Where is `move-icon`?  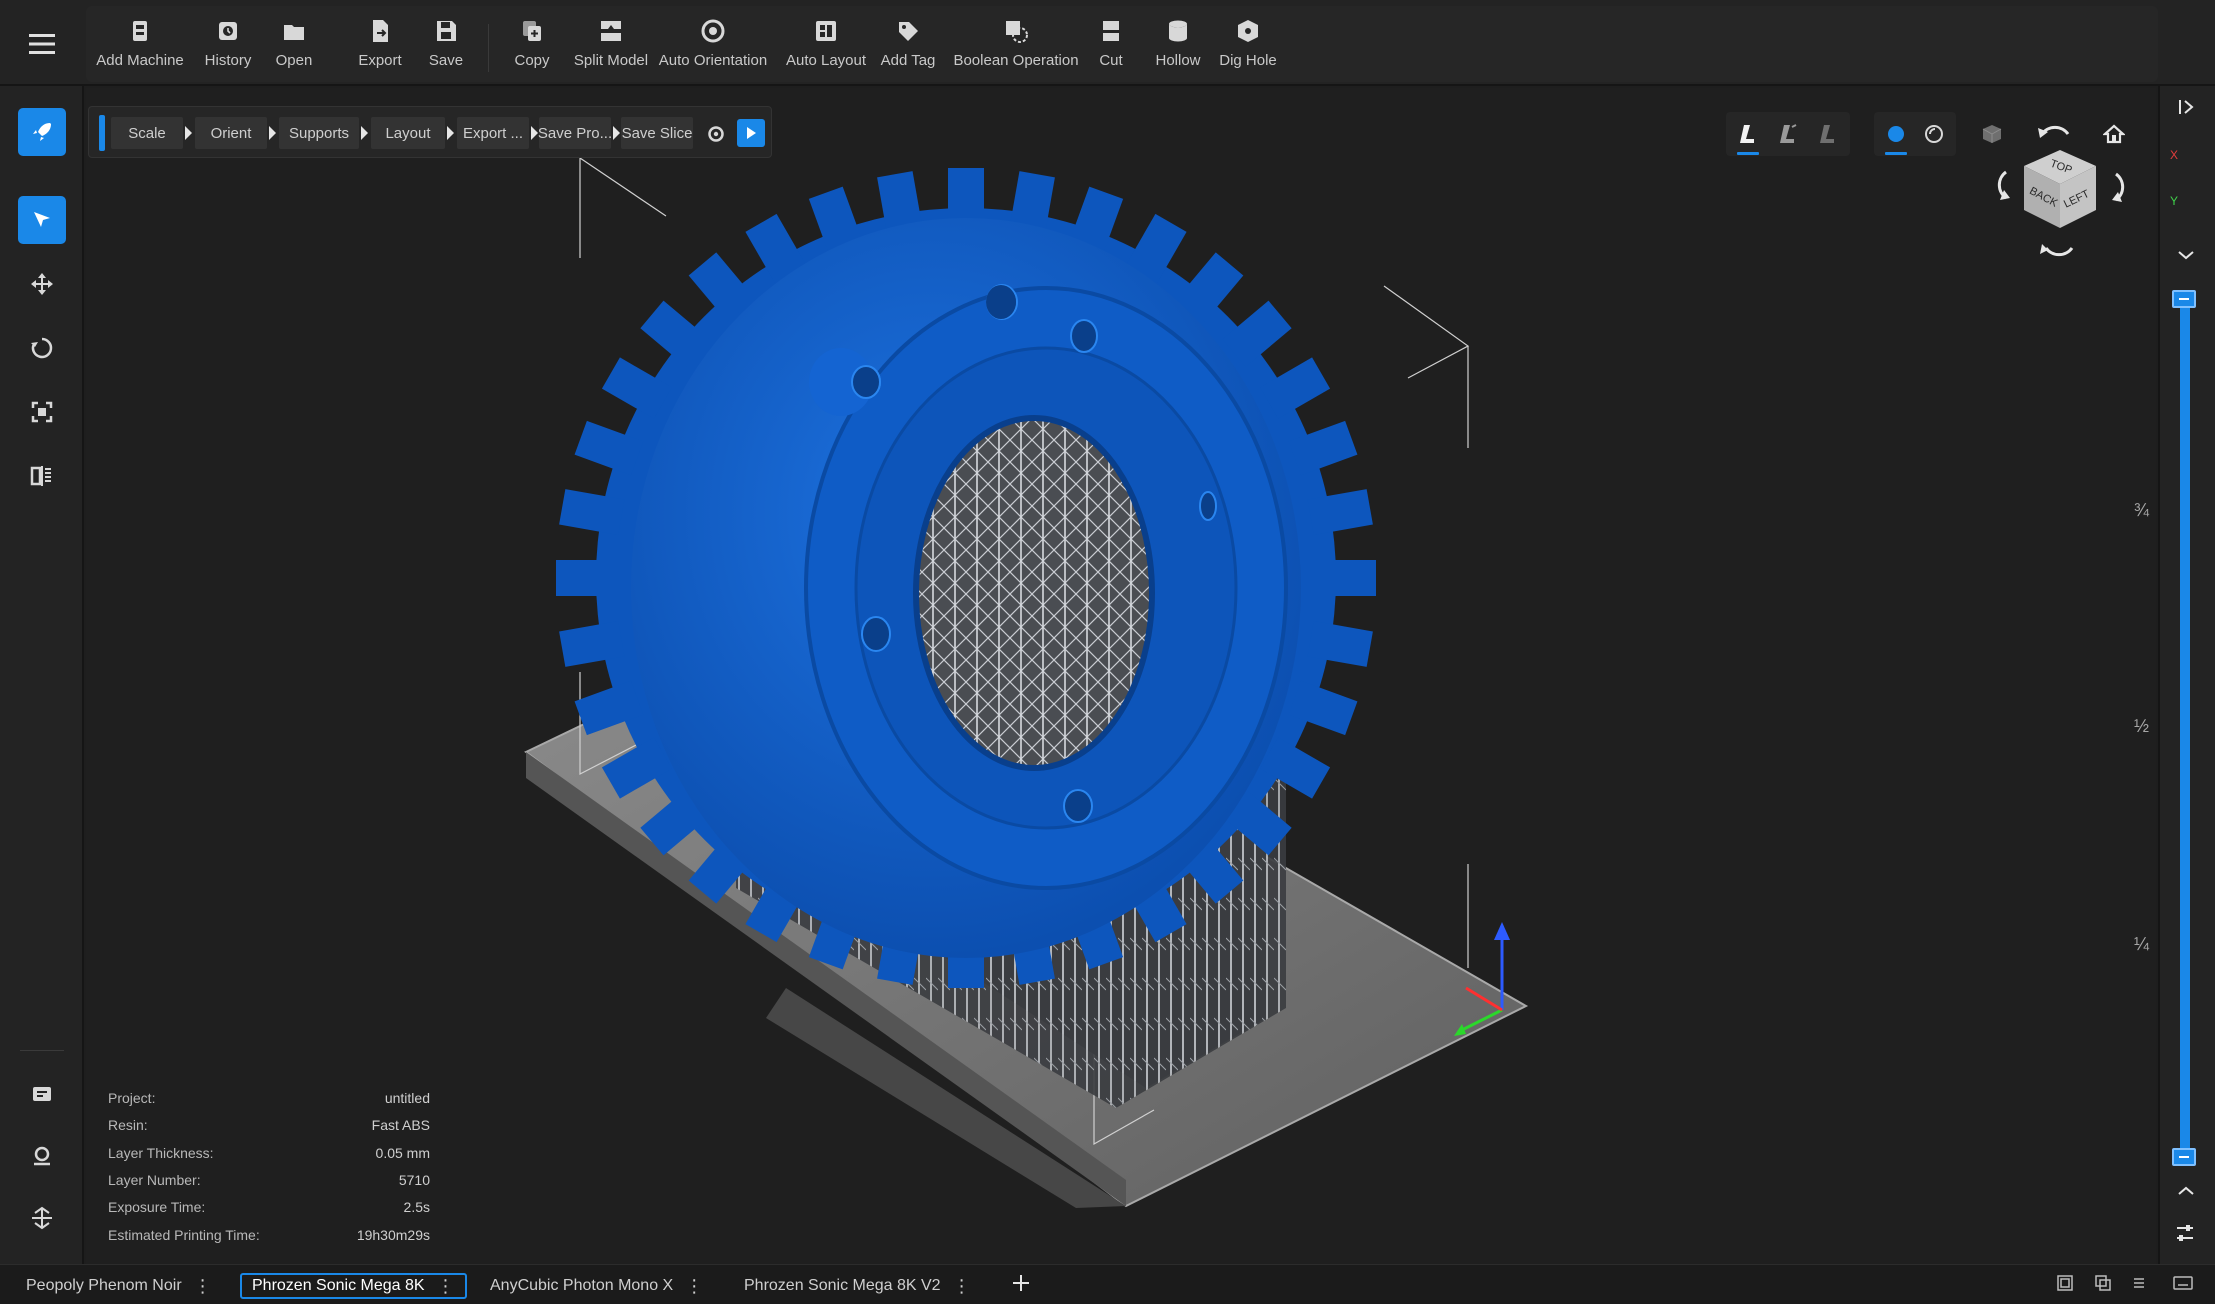
move-icon is located at coordinates (42, 284).